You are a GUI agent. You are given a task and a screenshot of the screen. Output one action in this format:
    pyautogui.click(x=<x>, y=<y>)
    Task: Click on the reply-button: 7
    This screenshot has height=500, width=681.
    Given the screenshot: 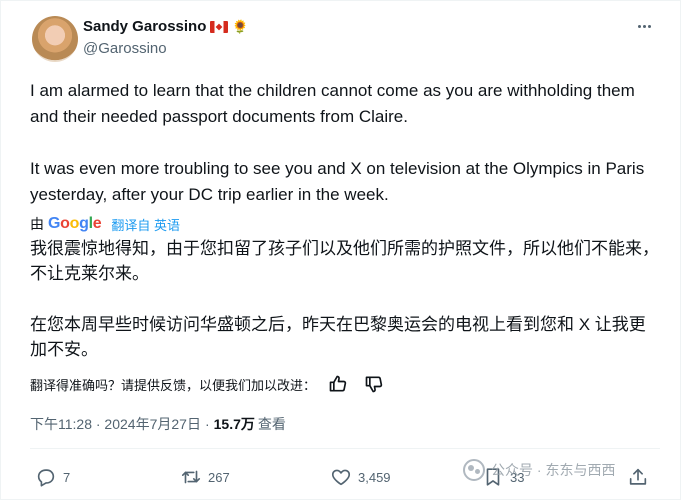 What is the action you would take?
    pyautogui.click(x=52, y=477)
    